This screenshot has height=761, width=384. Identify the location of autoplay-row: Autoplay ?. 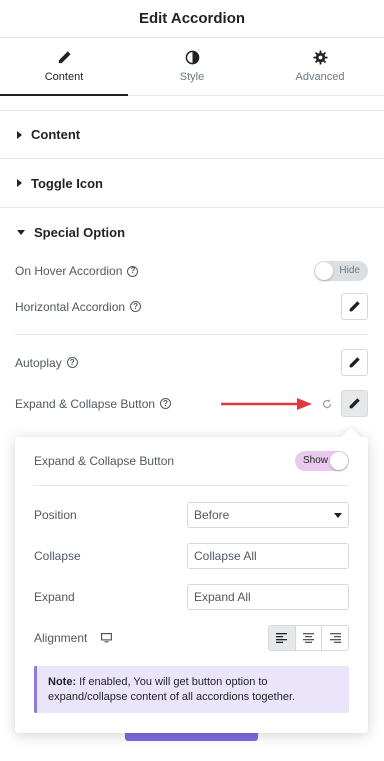
(191, 362).